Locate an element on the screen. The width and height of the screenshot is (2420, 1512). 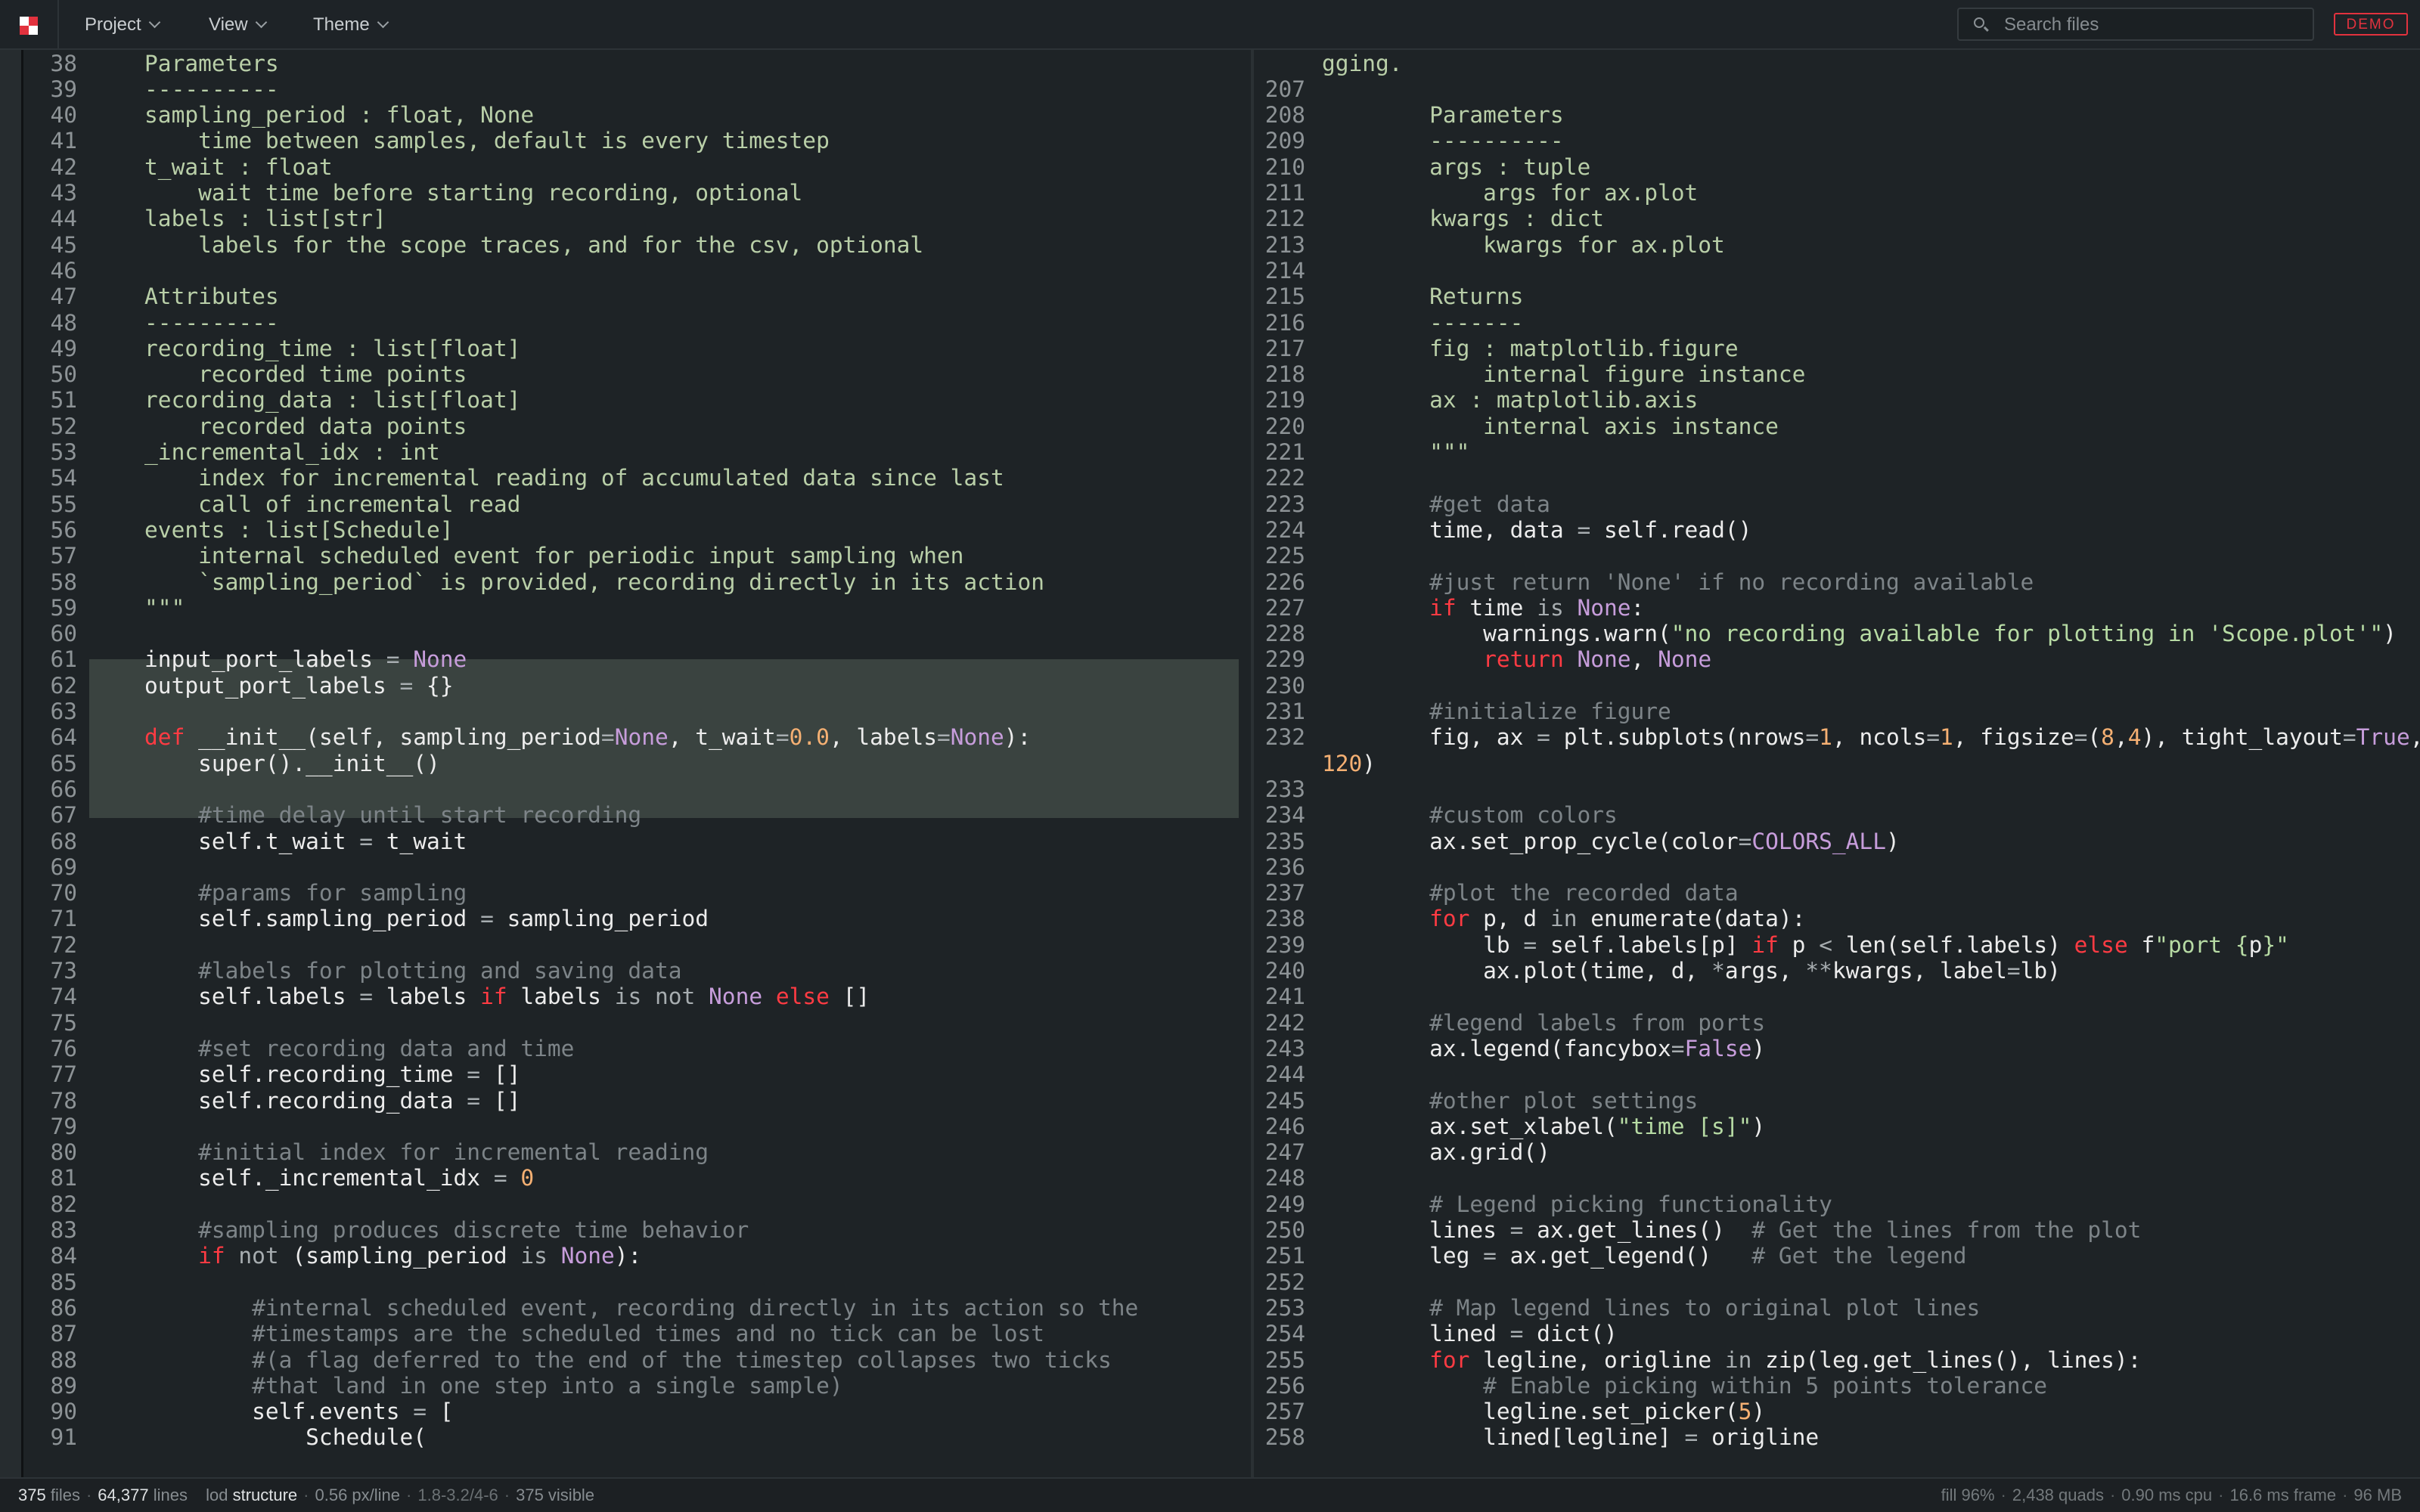
code-line: 63 is located at coordinates (625, 712).